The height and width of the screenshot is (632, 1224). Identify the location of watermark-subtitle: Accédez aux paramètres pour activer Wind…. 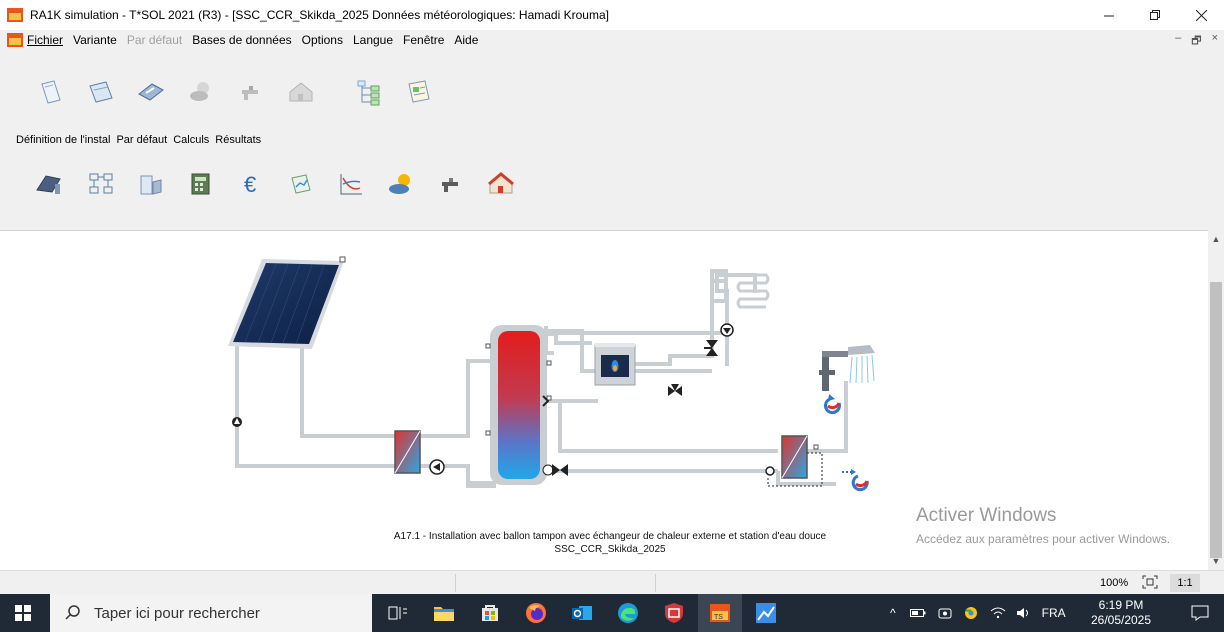
(1043, 539).